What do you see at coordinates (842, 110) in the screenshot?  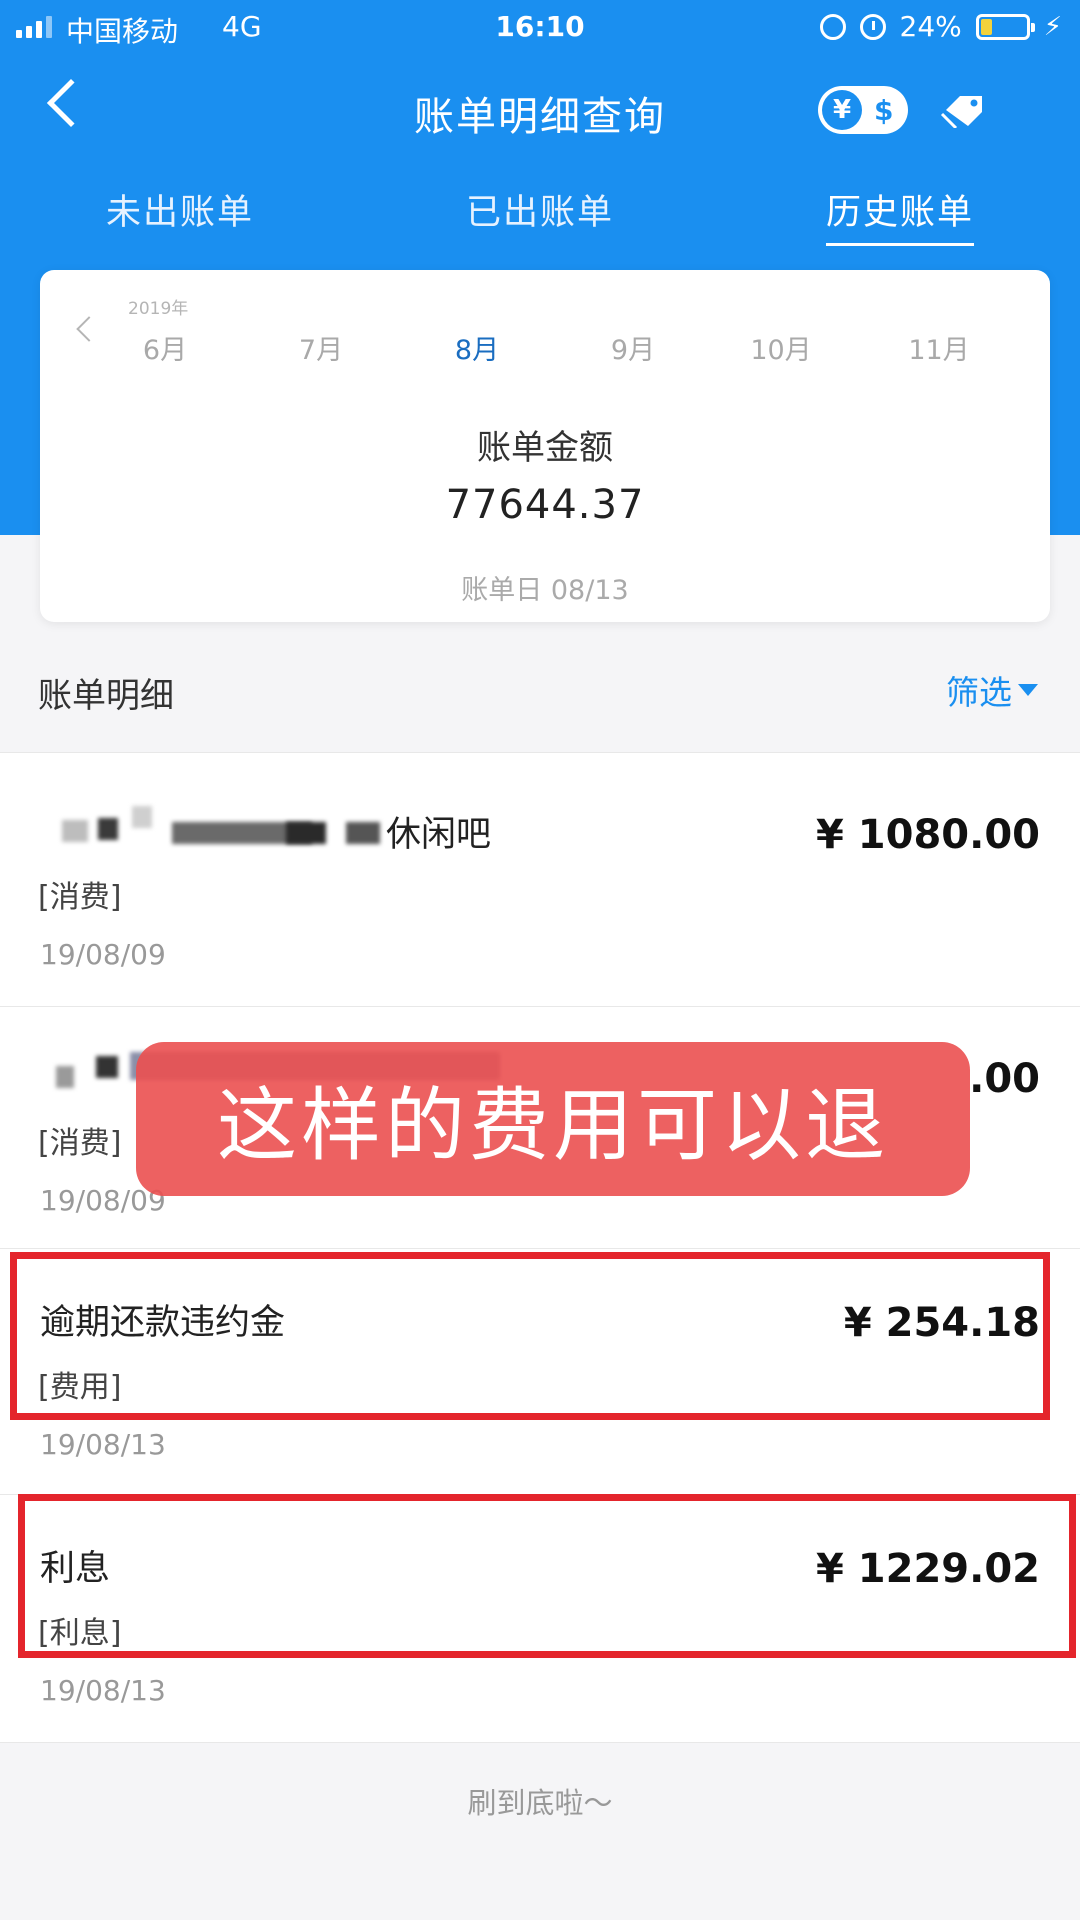 I see `yen-icon: ¥` at bounding box center [842, 110].